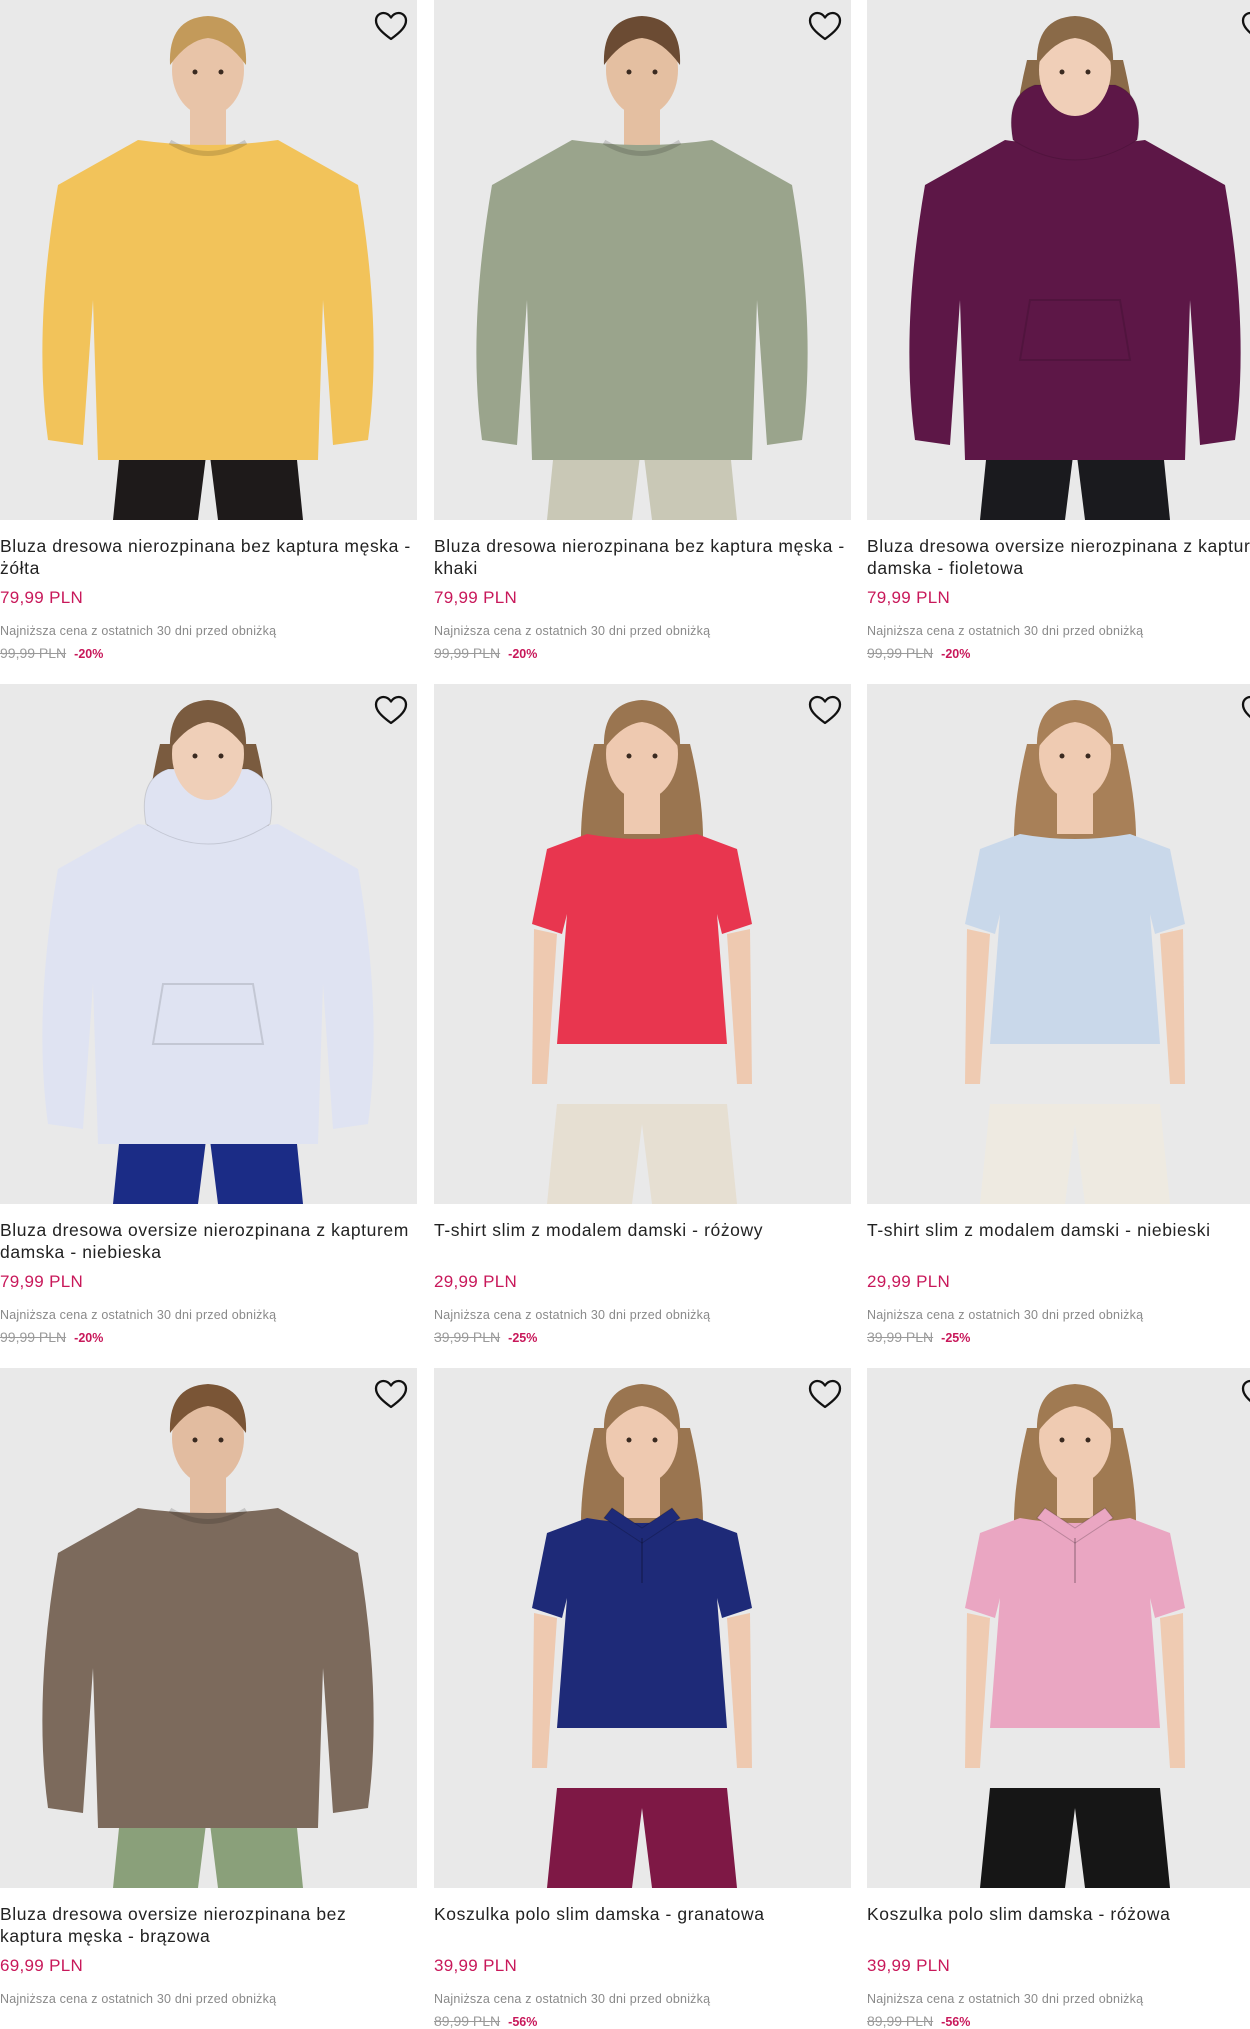  What do you see at coordinates (642, 1241) in the screenshot?
I see `product-title: T-shirt slim z modalem damski - różowy` at bounding box center [642, 1241].